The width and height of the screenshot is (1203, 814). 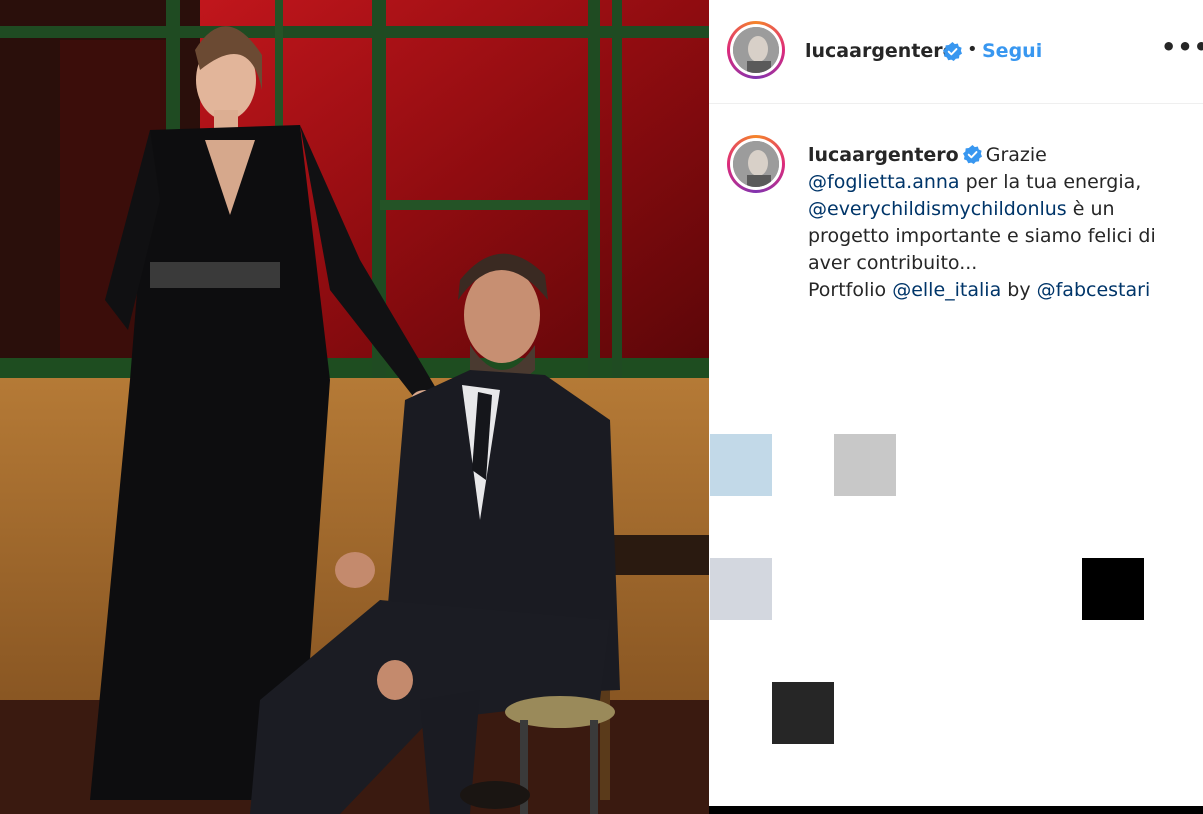 What do you see at coordinates (1094, 290) in the screenshot?
I see `mention-link: @fabcestari` at bounding box center [1094, 290].